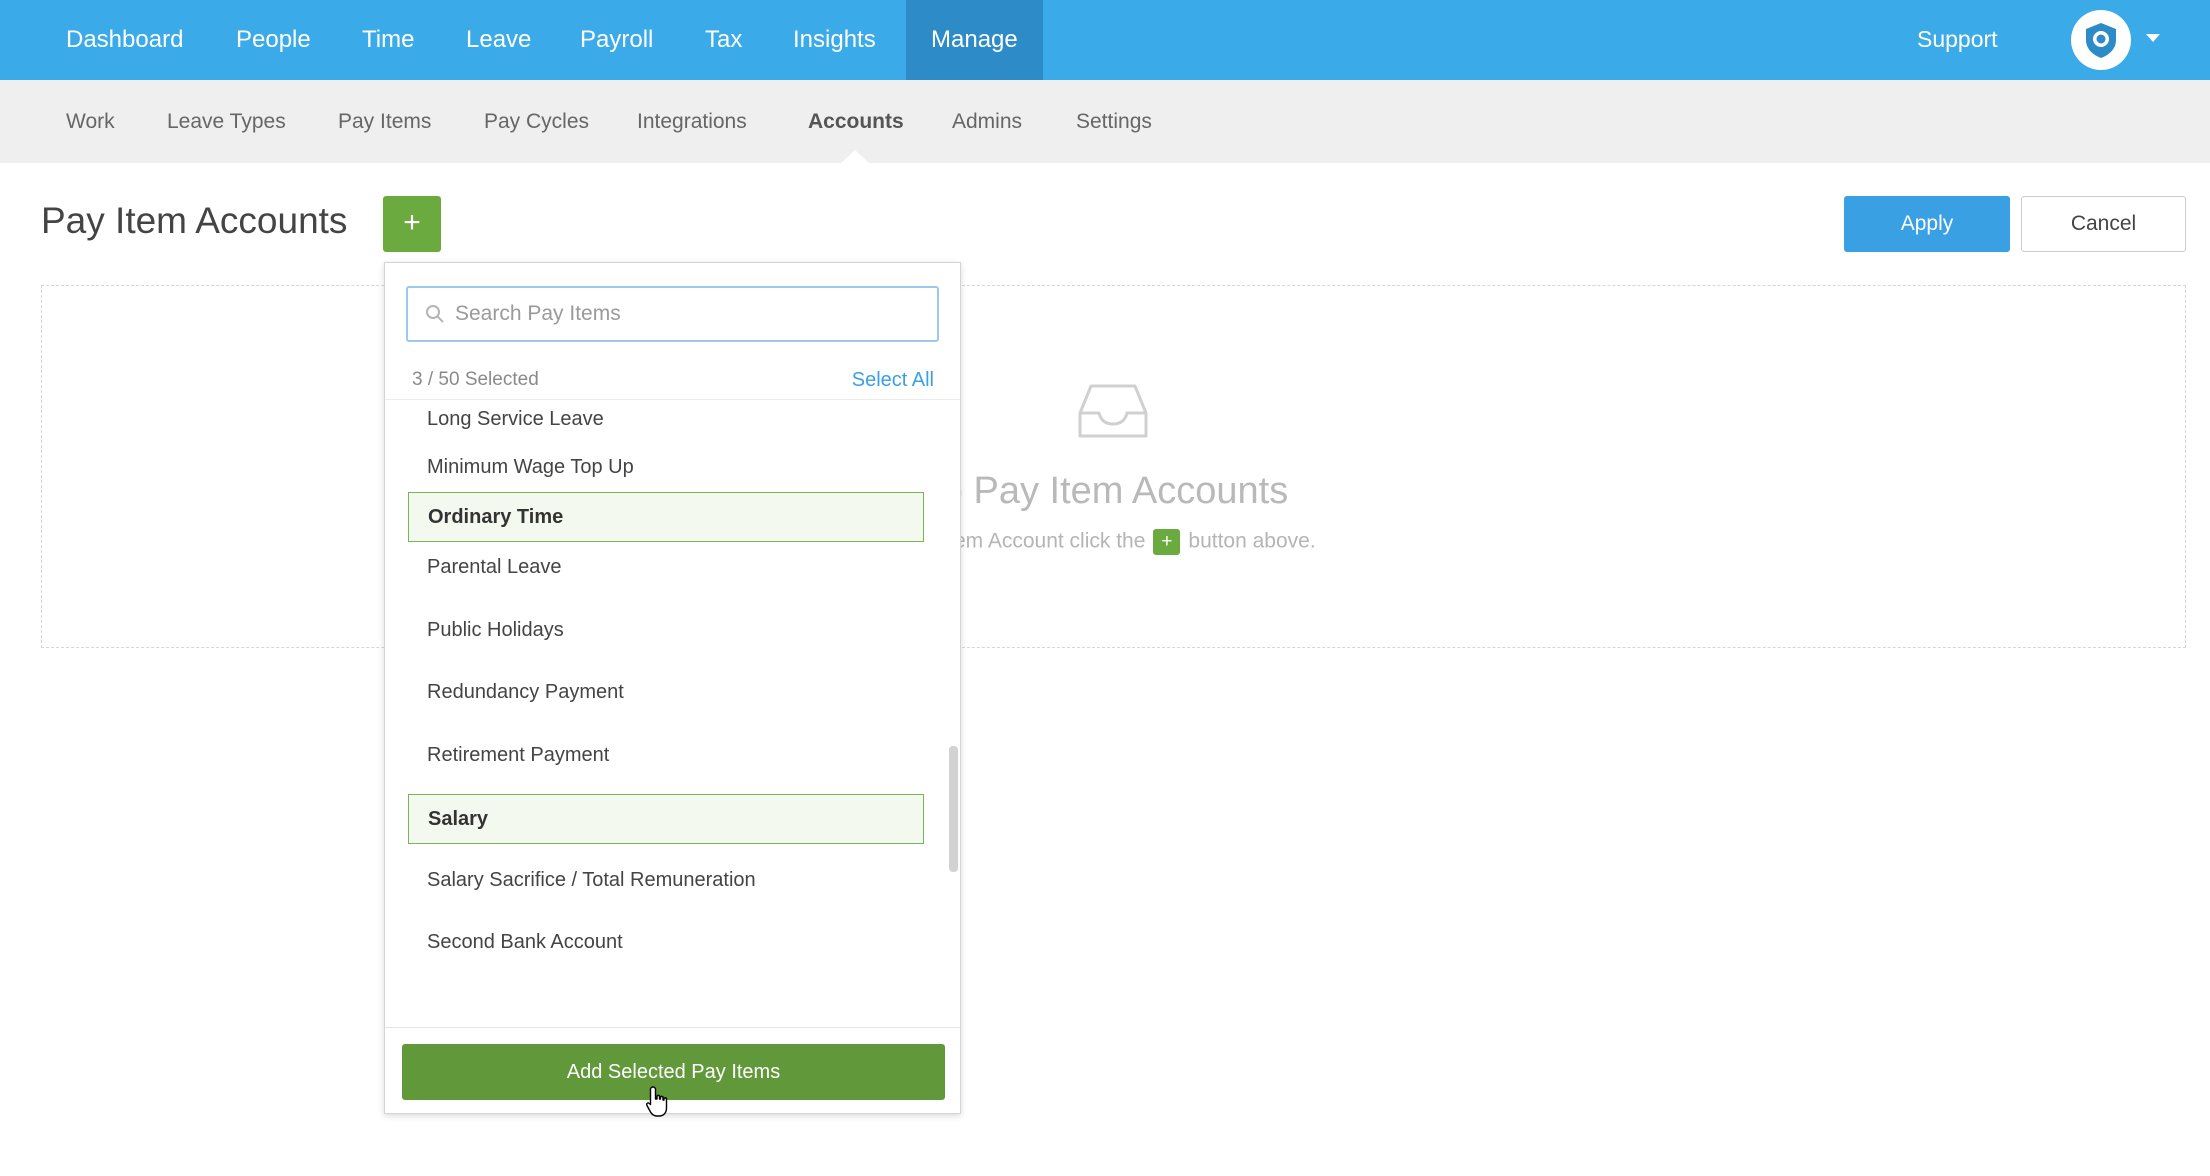 The image size is (2210, 1176). What do you see at coordinates (834, 40) in the screenshot?
I see `nav-insights: Insights` at bounding box center [834, 40].